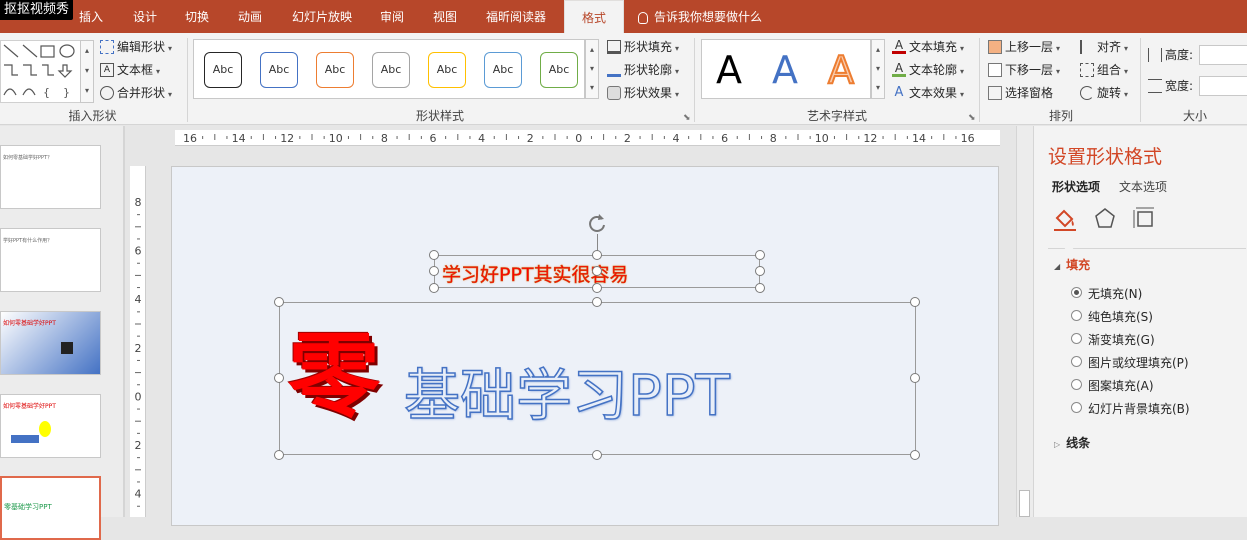 This screenshot has width=1247, height=540. Describe the element at coordinates (1145, 219) in the screenshot. I see `size-properties-icon` at that location.